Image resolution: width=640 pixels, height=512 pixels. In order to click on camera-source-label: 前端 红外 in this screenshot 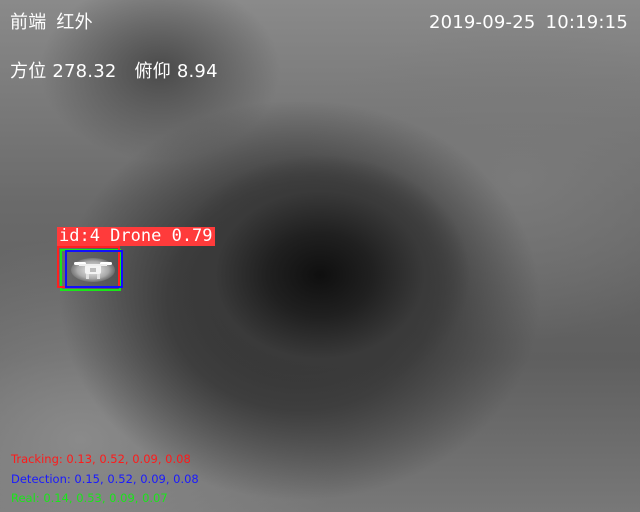, I will do `click(51, 23)`.